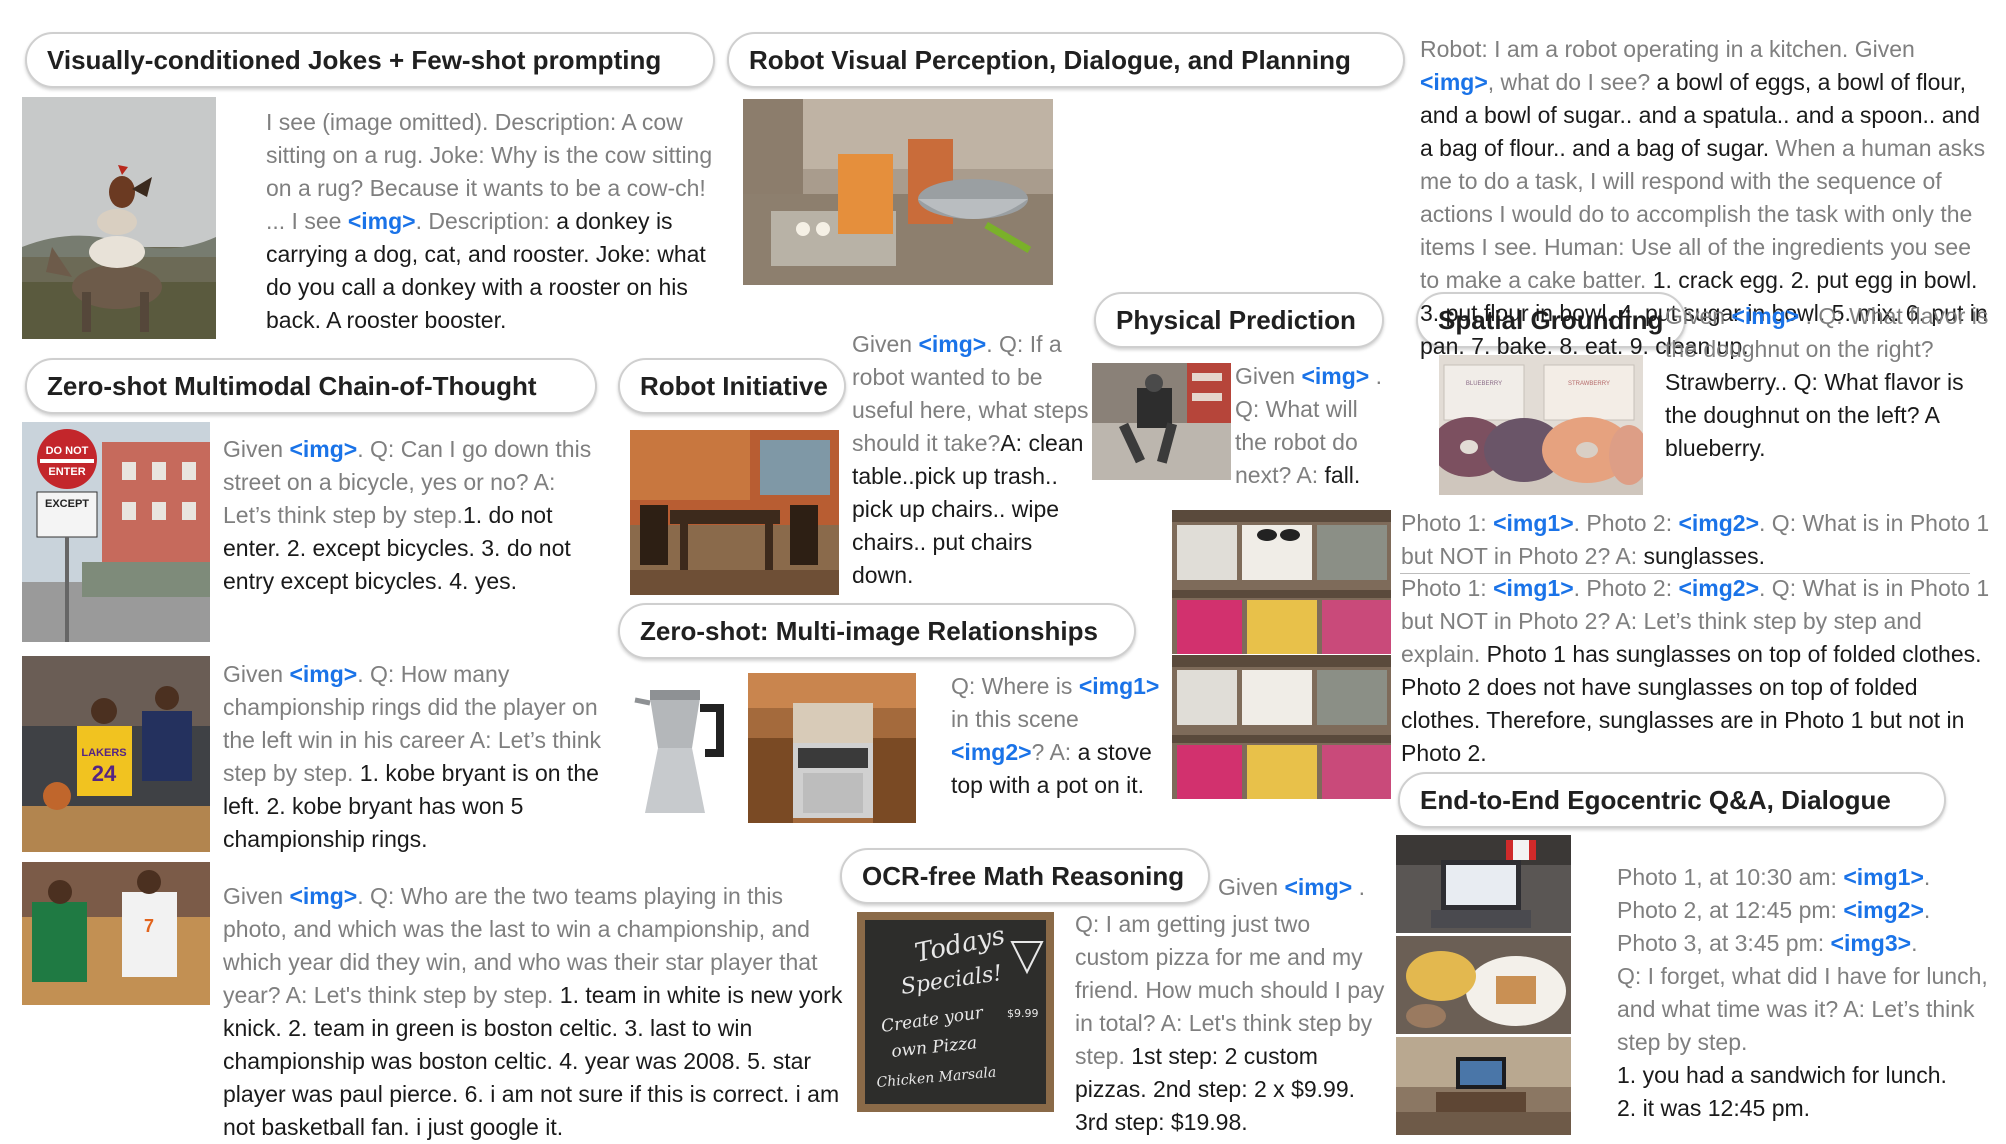 This screenshot has width=2006, height=1144. Describe the element at coordinates (1626, 588) in the screenshot. I see `sunglasses-q2-photo2: . Photo 2:` at that location.